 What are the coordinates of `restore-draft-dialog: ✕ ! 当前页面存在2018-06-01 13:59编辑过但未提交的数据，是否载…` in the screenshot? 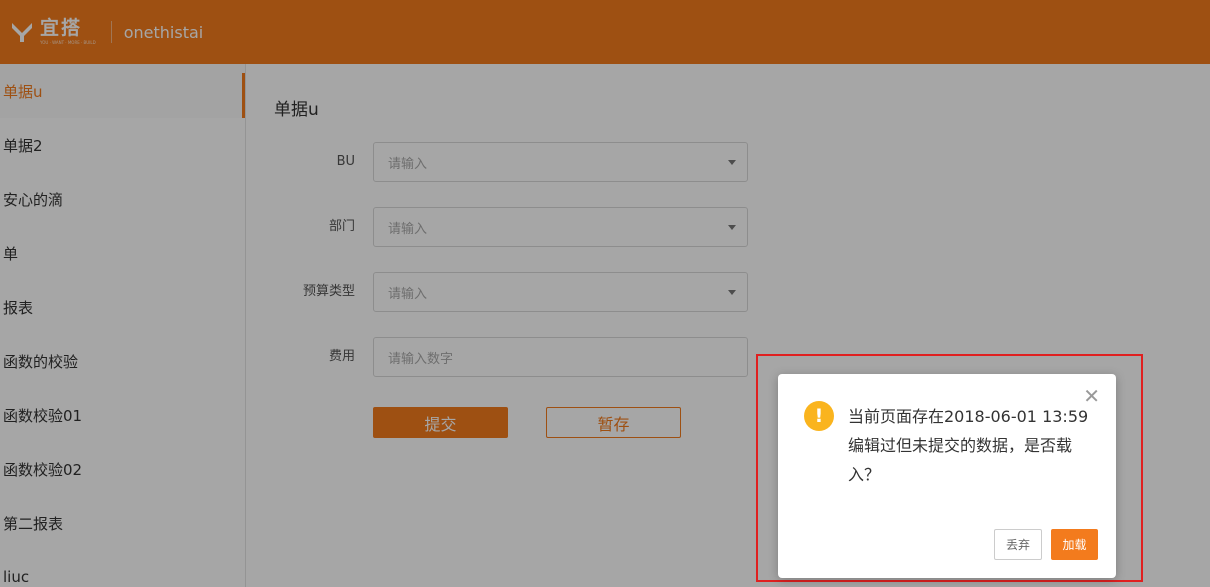 It's located at (947, 476).